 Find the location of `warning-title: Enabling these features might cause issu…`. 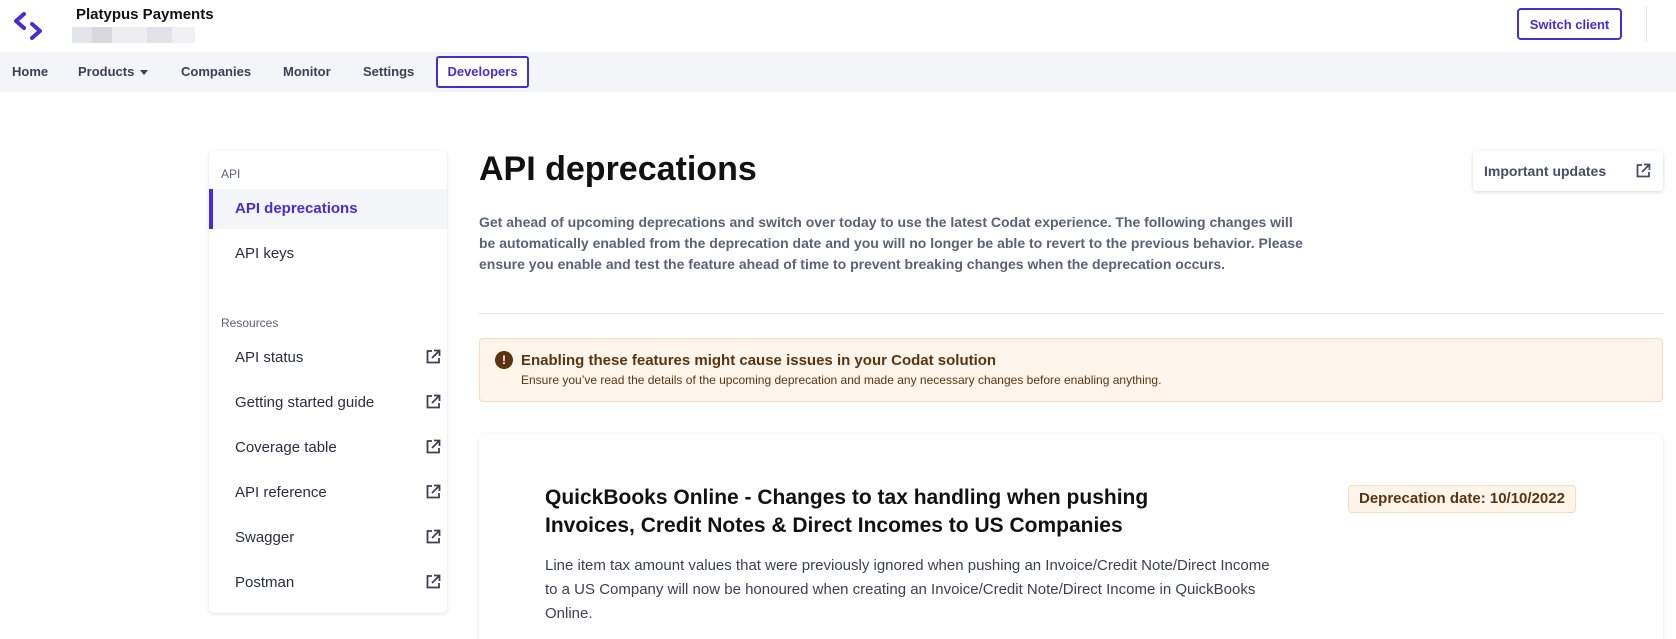

warning-title: Enabling these features might cause issu… is located at coordinates (759, 360).